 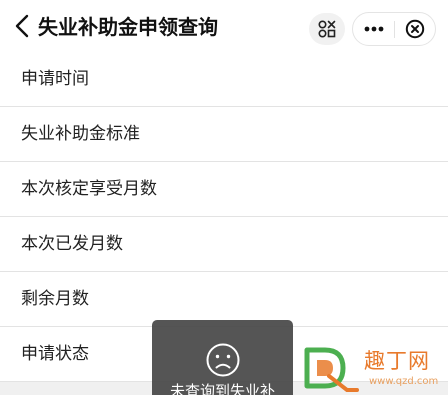 I want to click on list-item-label: 申请状态, so click(x=55, y=354).